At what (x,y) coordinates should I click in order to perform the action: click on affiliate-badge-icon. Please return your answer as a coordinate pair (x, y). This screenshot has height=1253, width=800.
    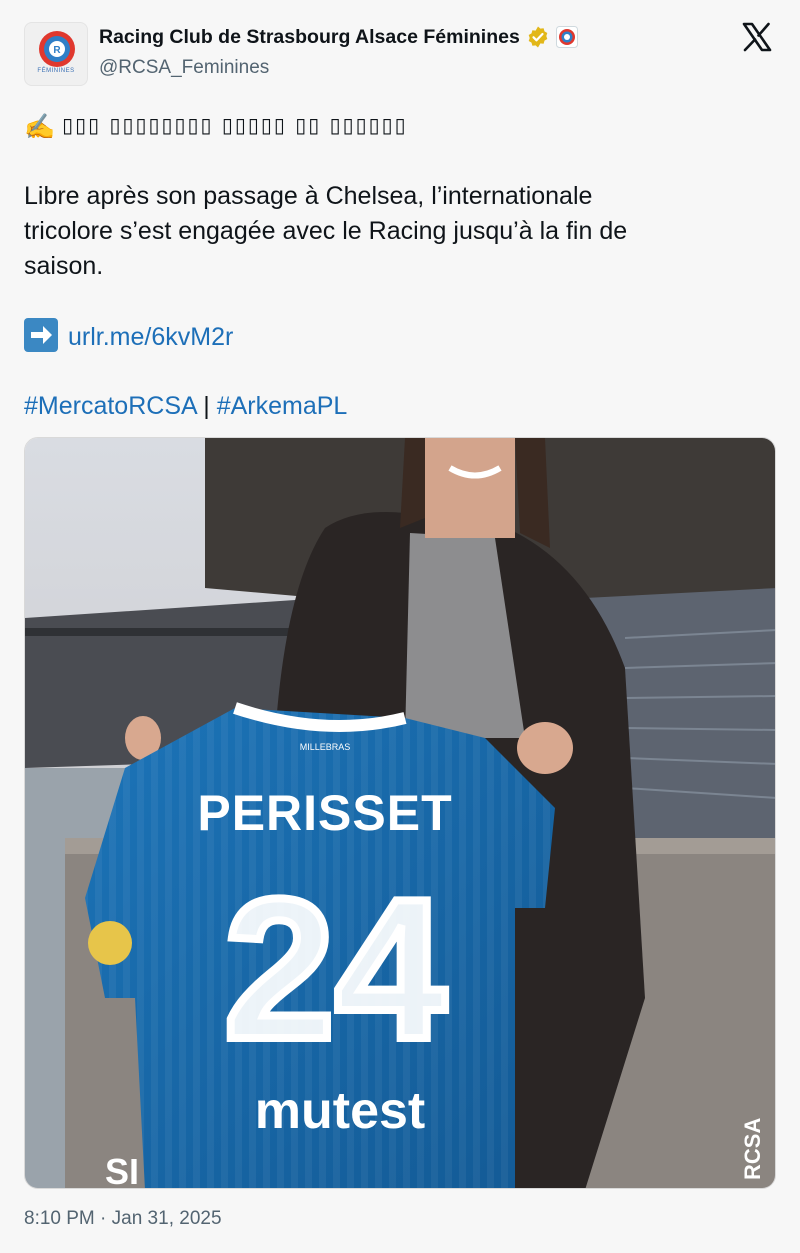
    Looking at the image, I should click on (566, 37).